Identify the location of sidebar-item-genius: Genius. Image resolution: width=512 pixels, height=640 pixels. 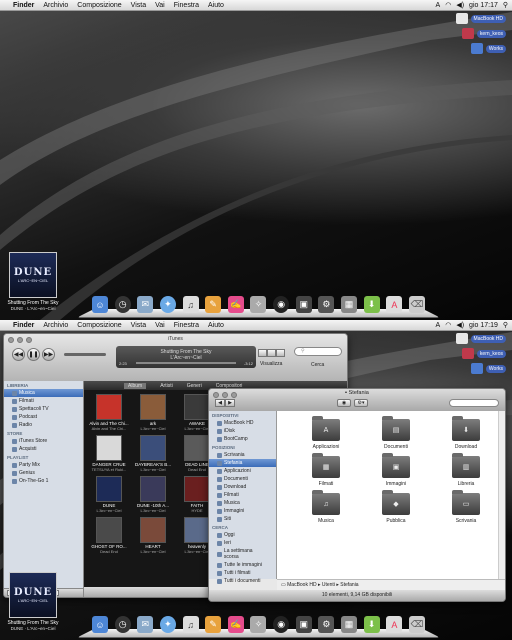
(43, 473).